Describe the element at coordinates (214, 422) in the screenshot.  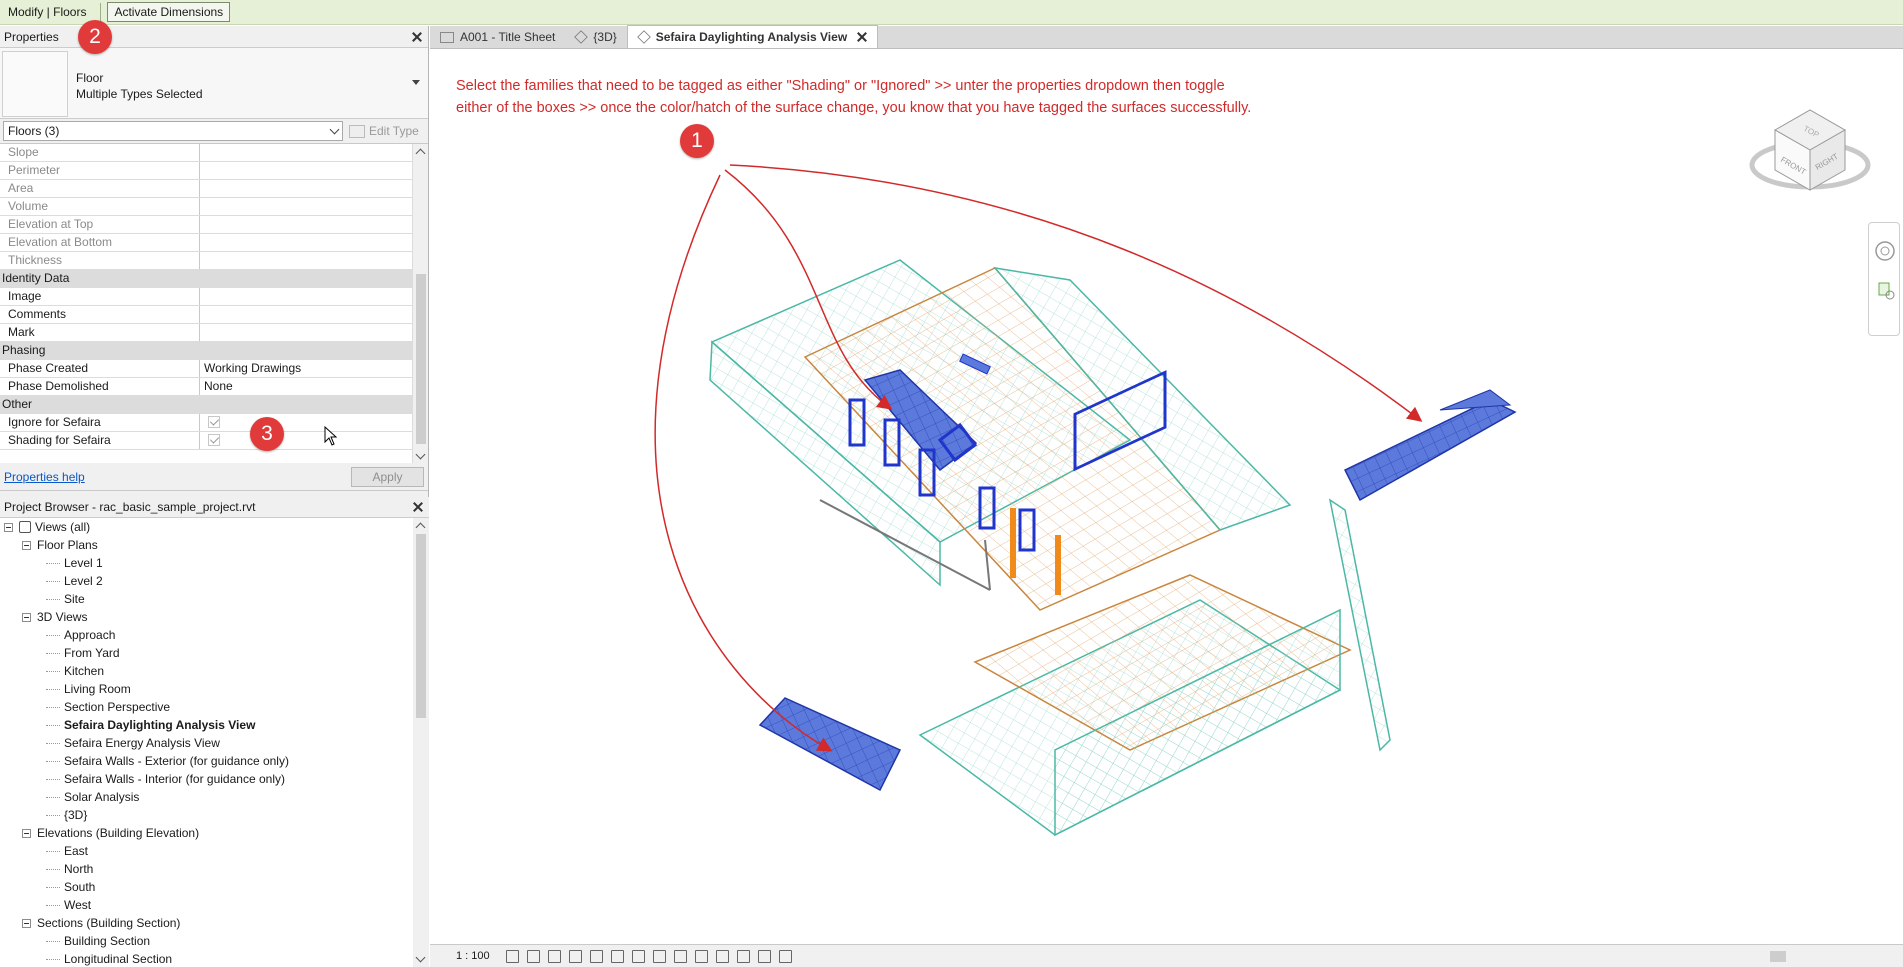
I see `ignore-for-sefaira-checkbox` at that location.